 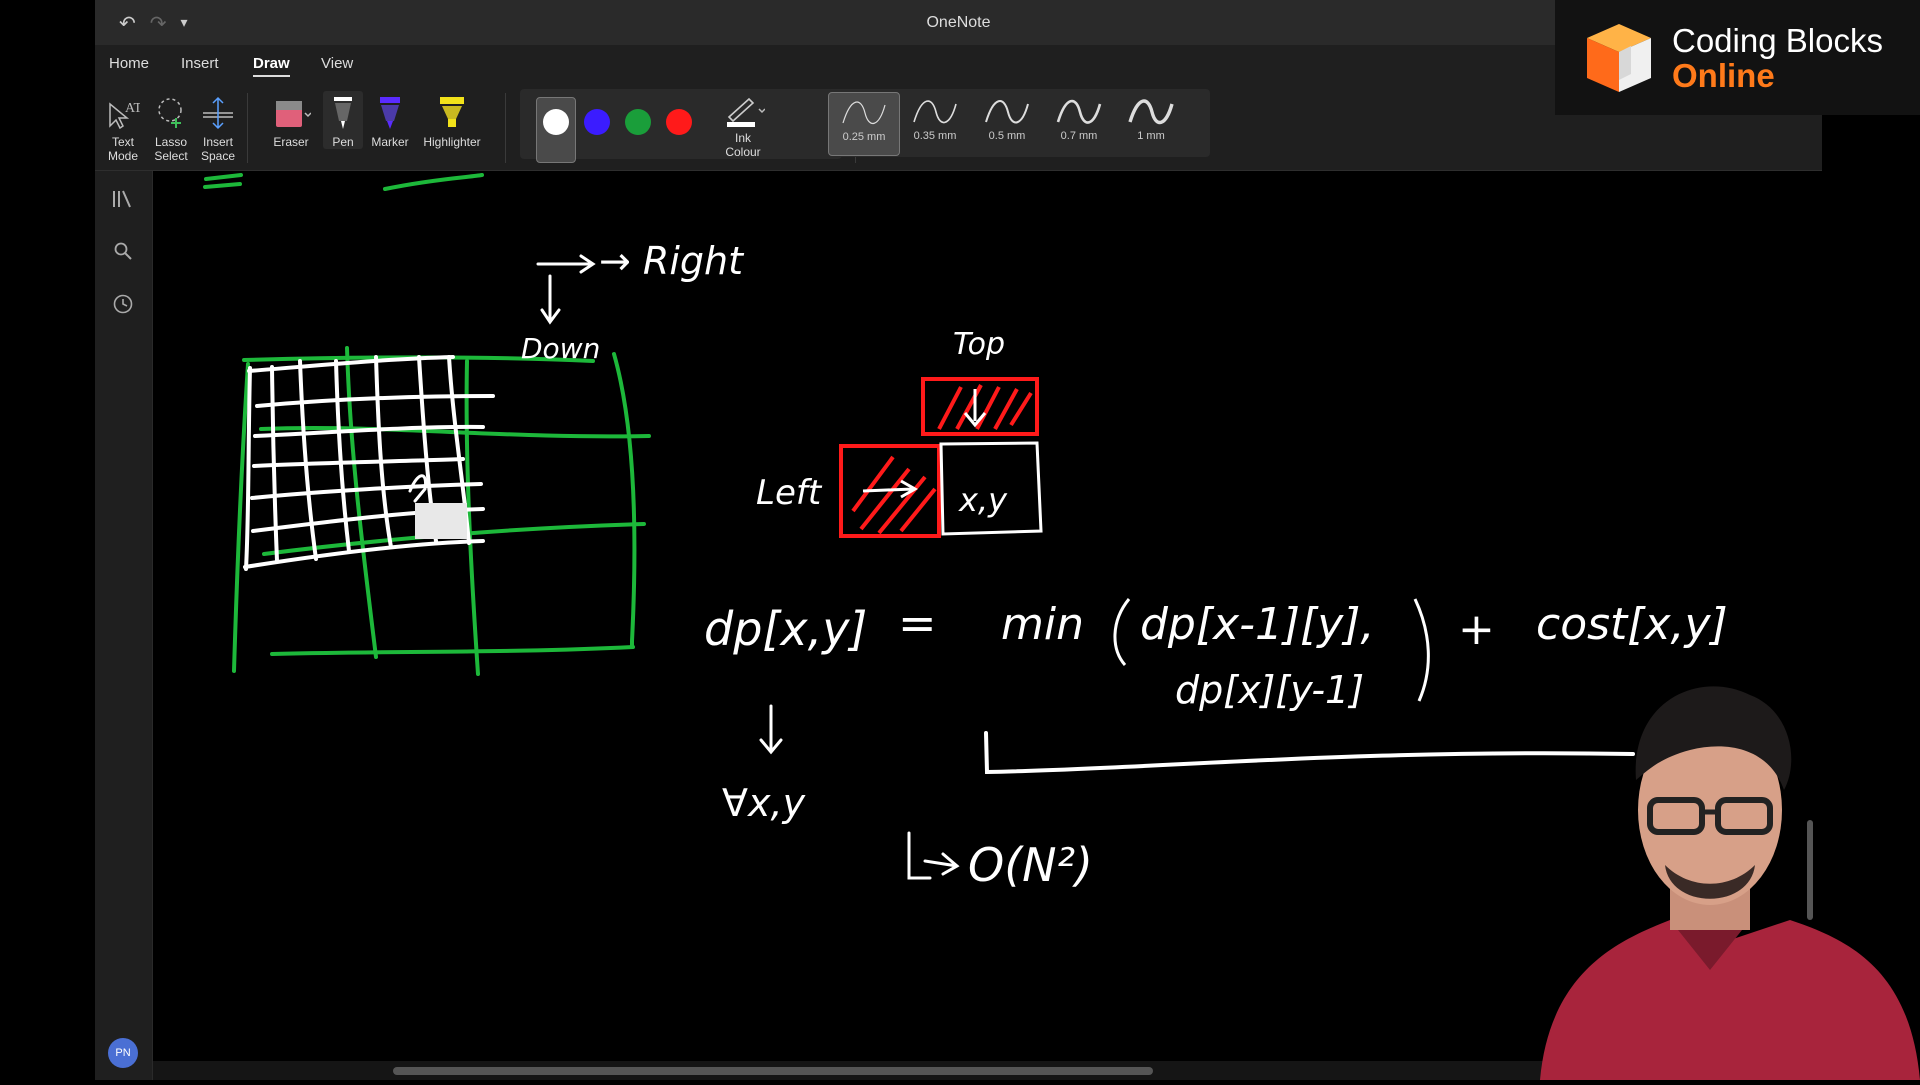 I want to click on width-025-button: 0.25 mm, so click(x=864, y=124).